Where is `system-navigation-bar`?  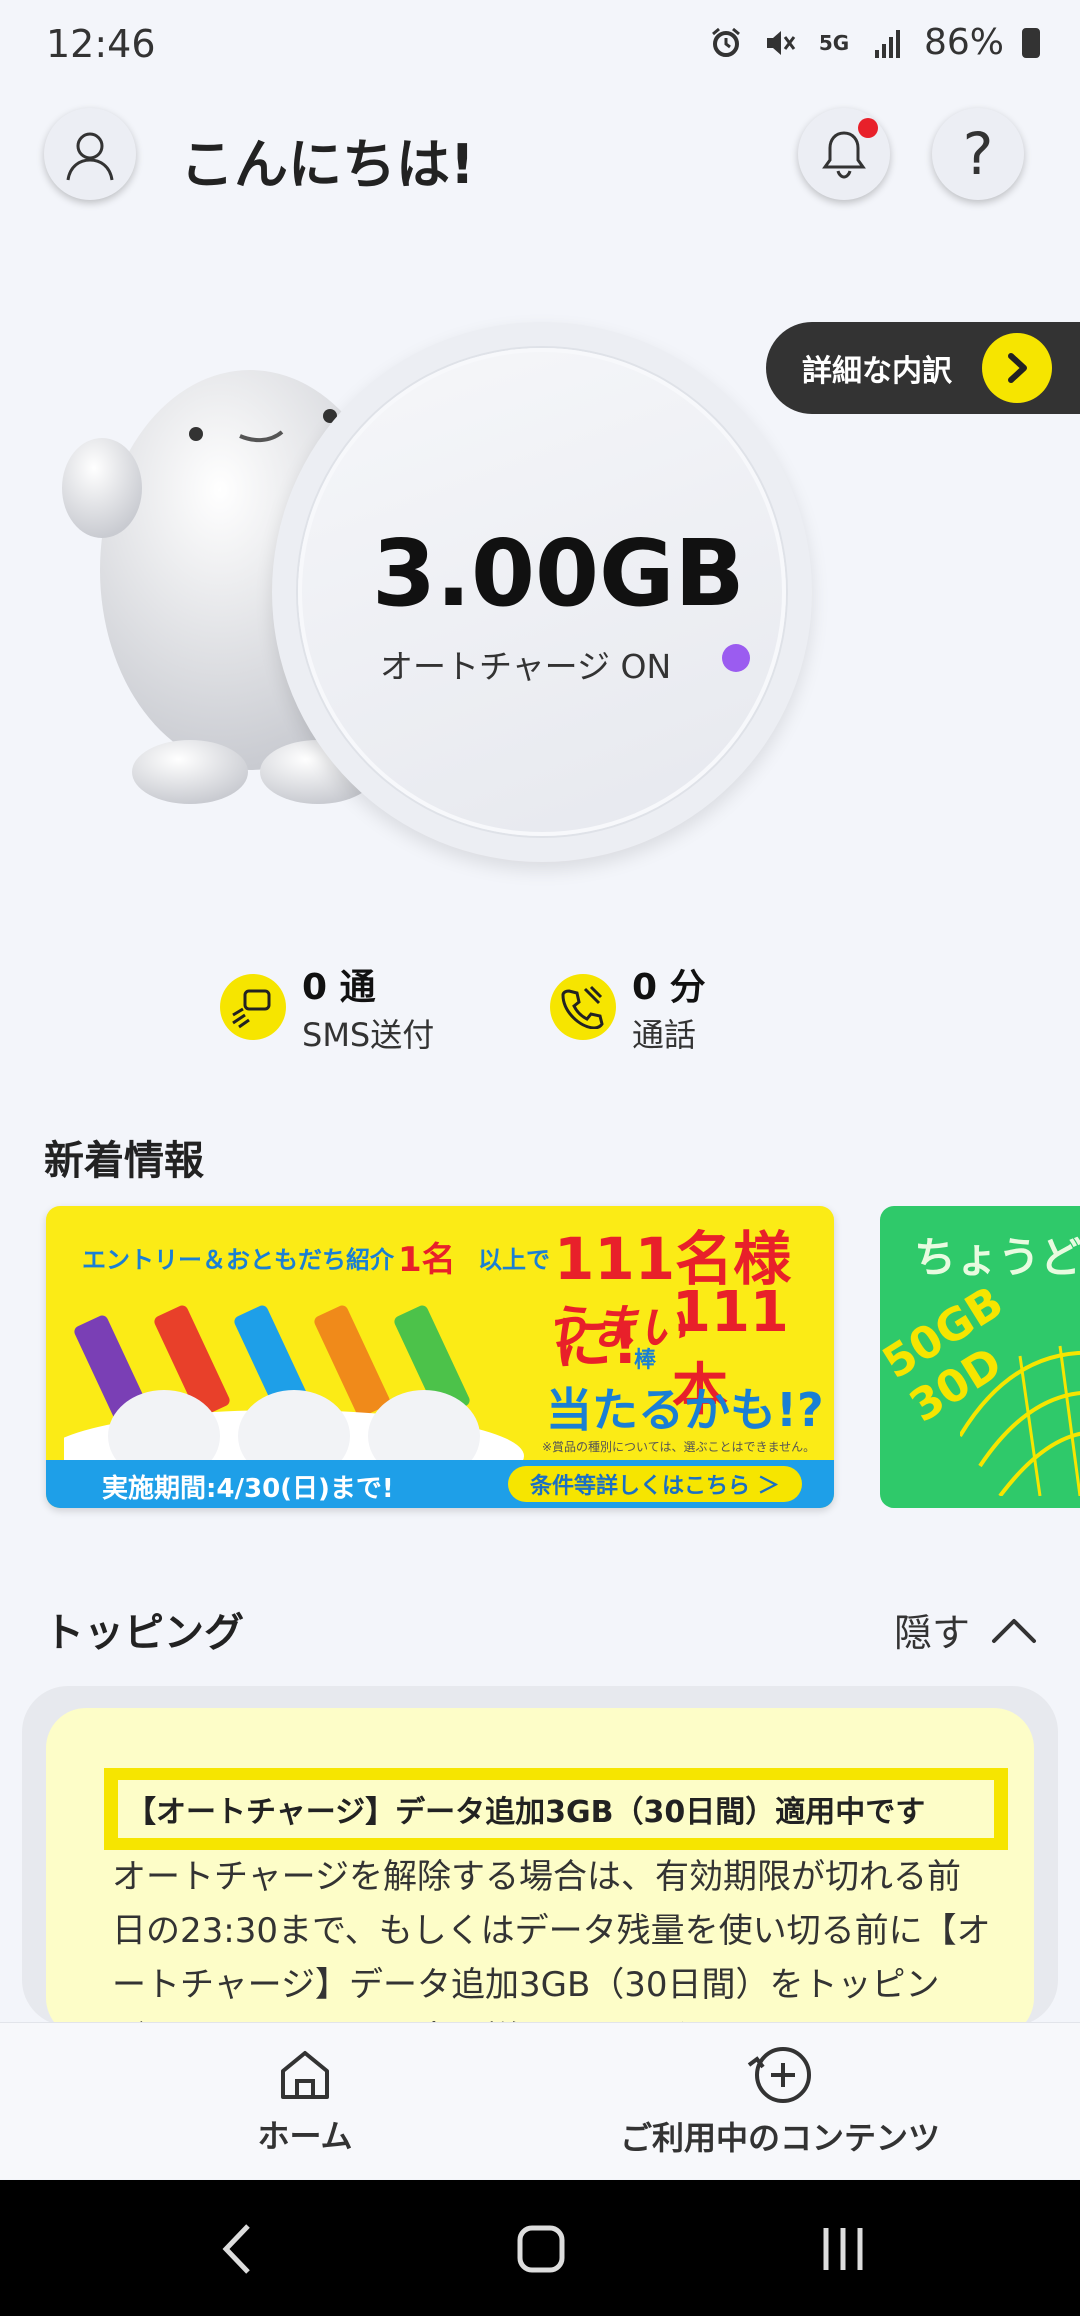
system-navigation-bar is located at coordinates (540, 2248).